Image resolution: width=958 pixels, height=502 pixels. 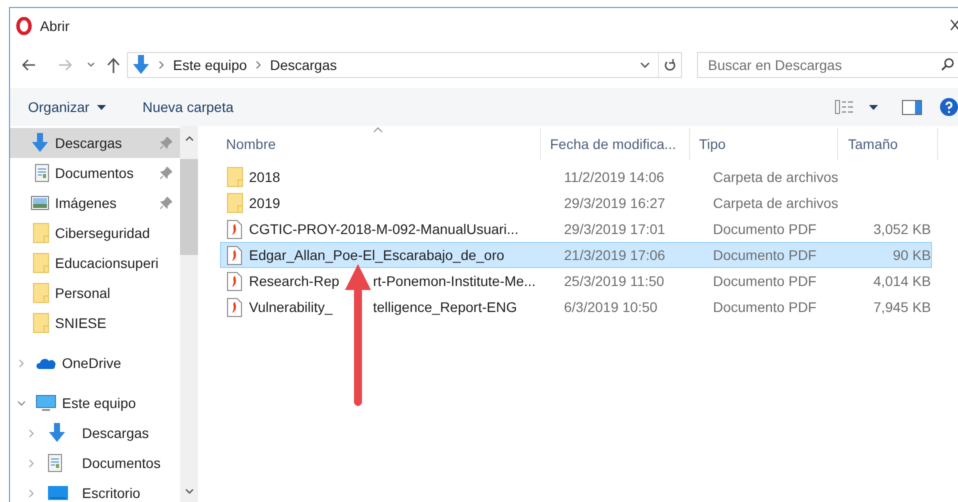 I want to click on search-field: Buscar en Descargas, so click(x=827, y=65).